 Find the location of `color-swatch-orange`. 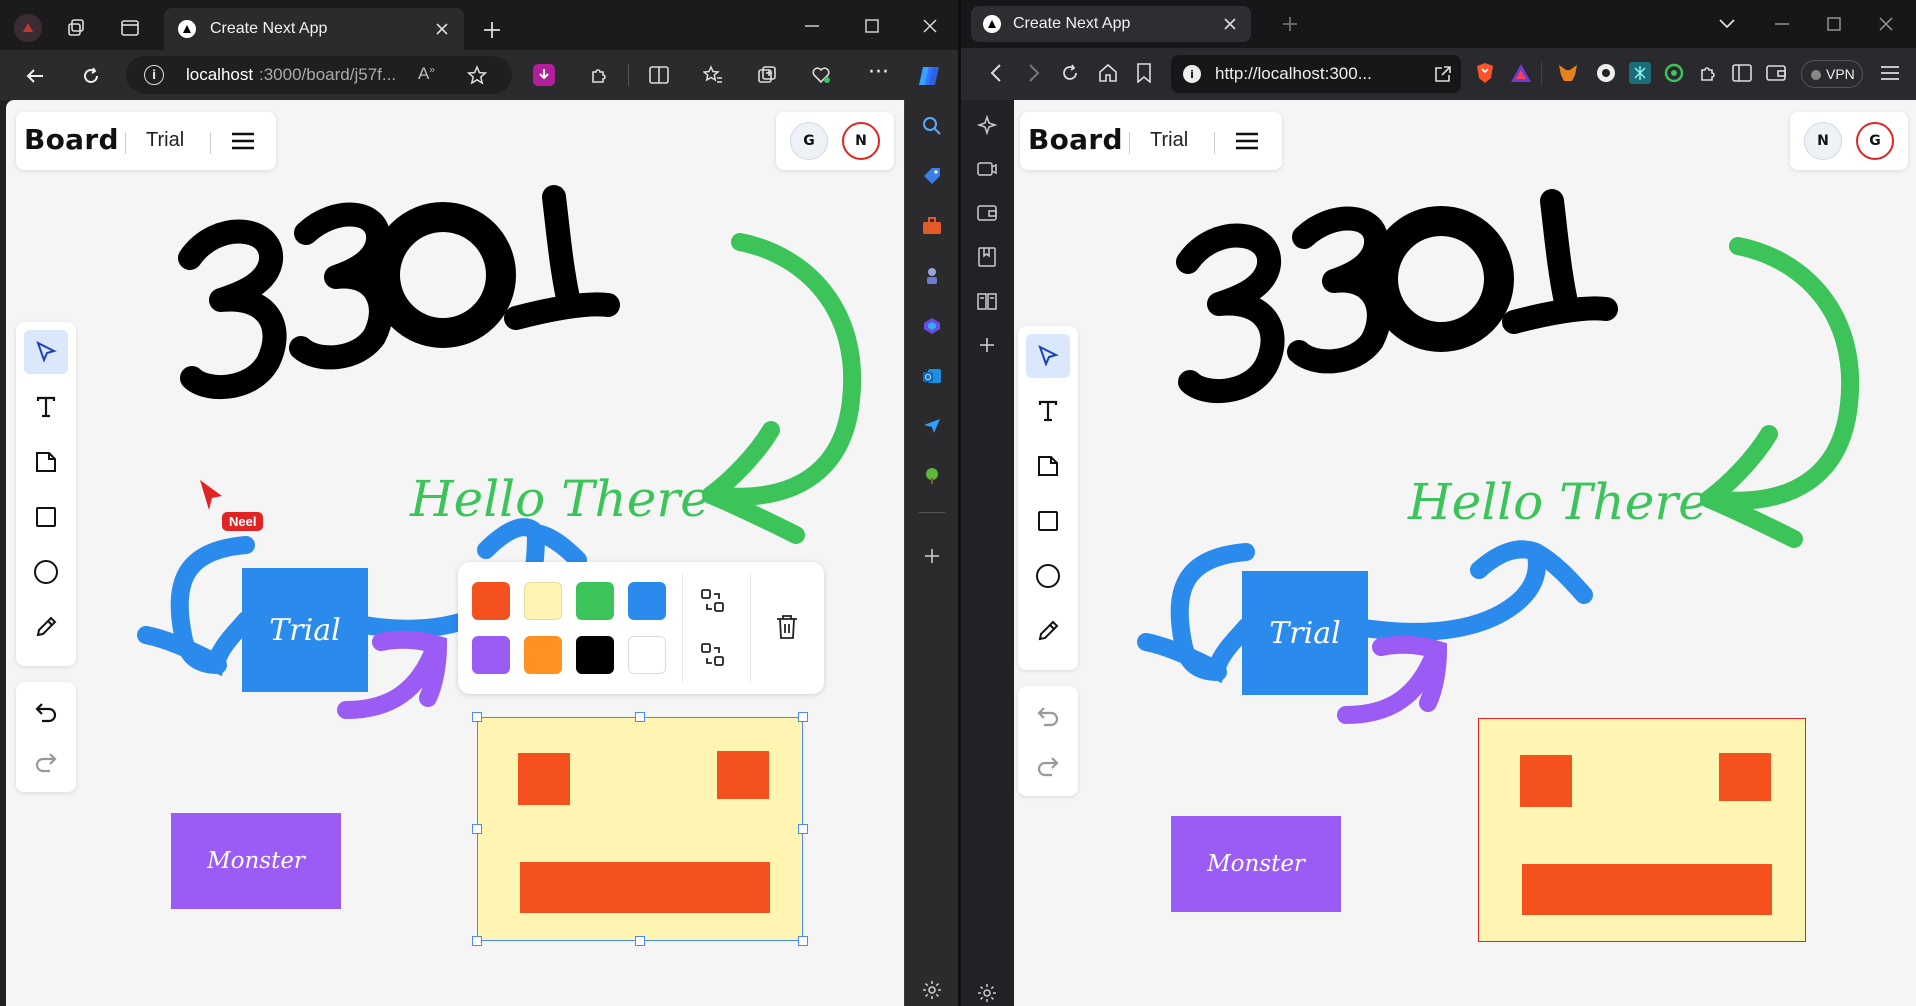

color-swatch-orange is located at coordinates (491, 601).